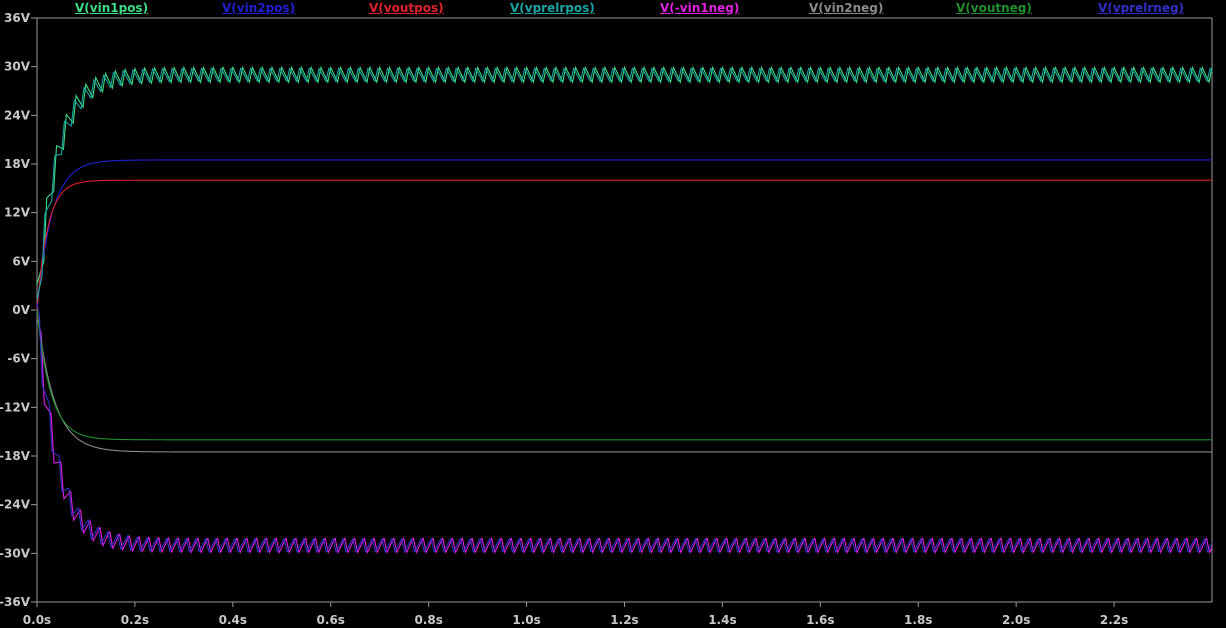 This screenshot has height=628, width=1226. I want to click on y-tick-label: 24V, so click(17, 115).